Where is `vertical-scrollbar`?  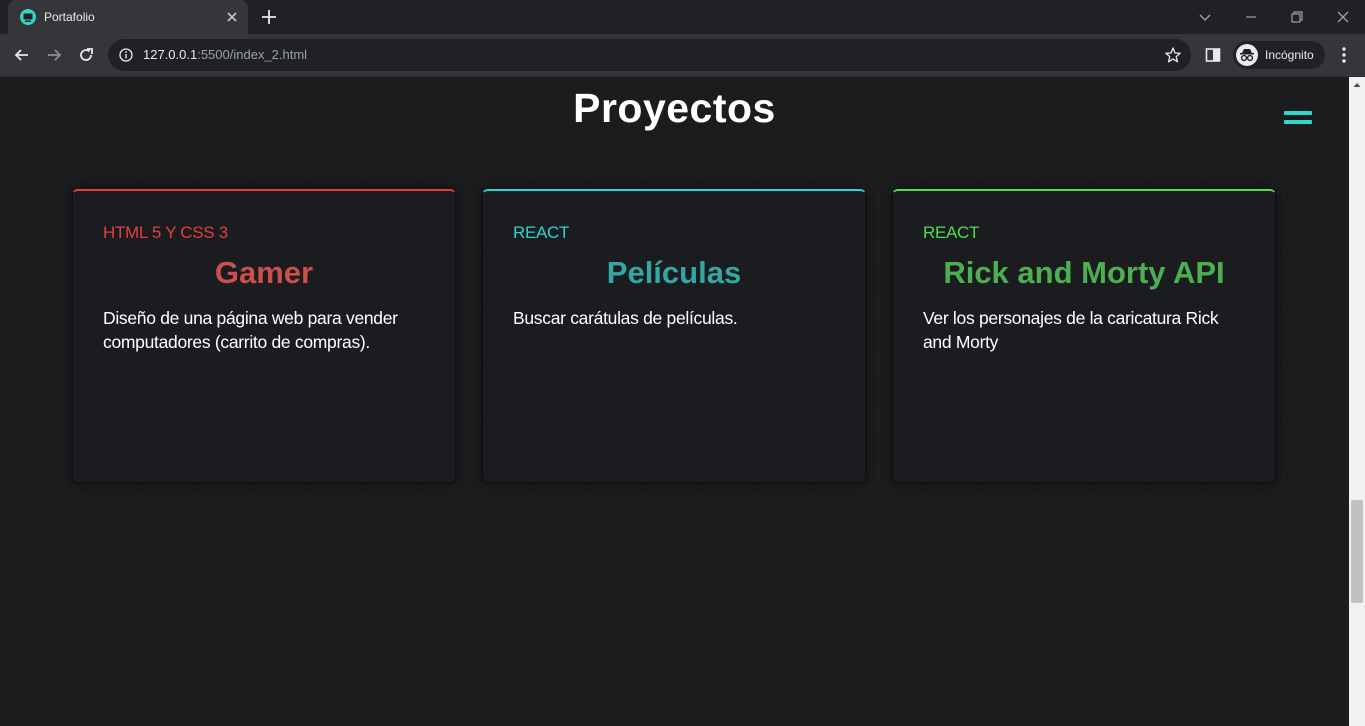
vertical-scrollbar is located at coordinates (1357, 401).